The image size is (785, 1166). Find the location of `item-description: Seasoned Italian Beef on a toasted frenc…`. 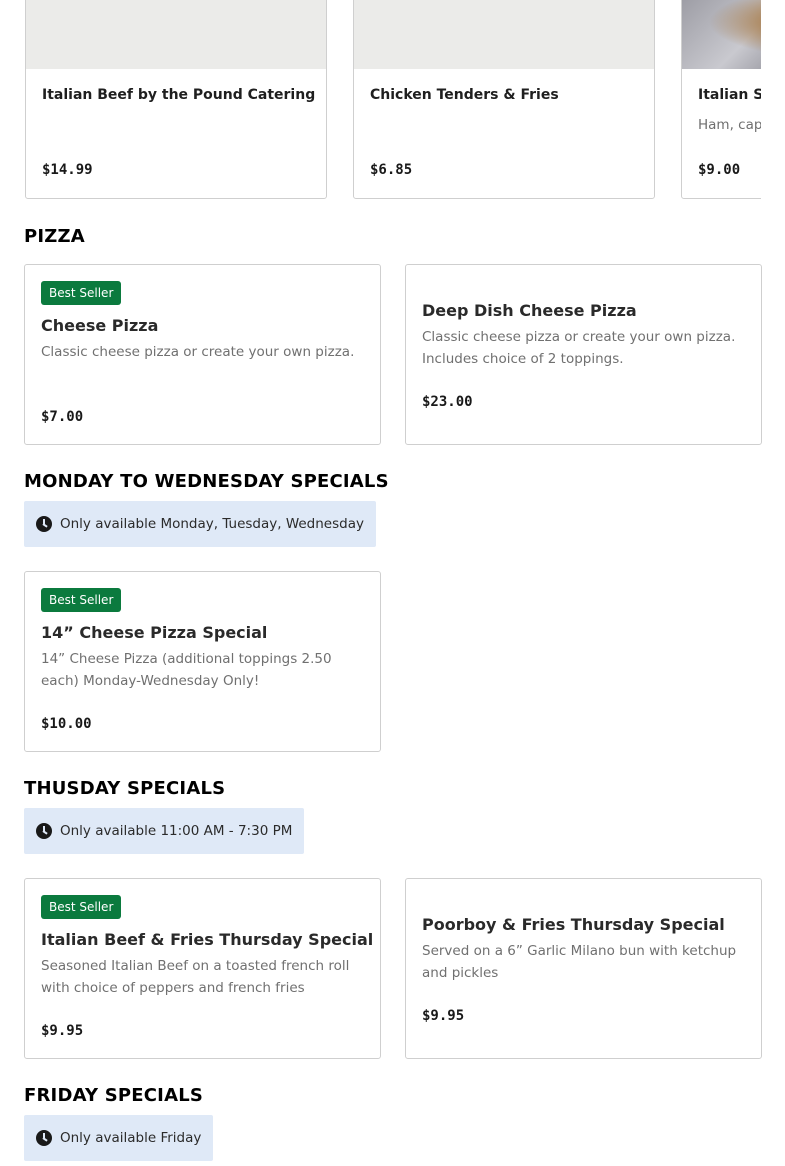

item-description: Seasoned Italian Beef on a toasted frenc… is located at coordinates (195, 977).